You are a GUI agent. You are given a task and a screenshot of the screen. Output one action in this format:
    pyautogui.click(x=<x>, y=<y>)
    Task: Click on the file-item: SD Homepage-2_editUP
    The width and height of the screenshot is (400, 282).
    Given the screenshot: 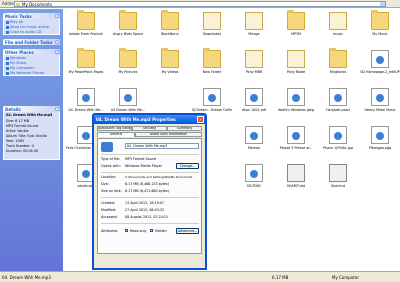 What is the action you would take?
    pyautogui.click(x=380, y=65)
    